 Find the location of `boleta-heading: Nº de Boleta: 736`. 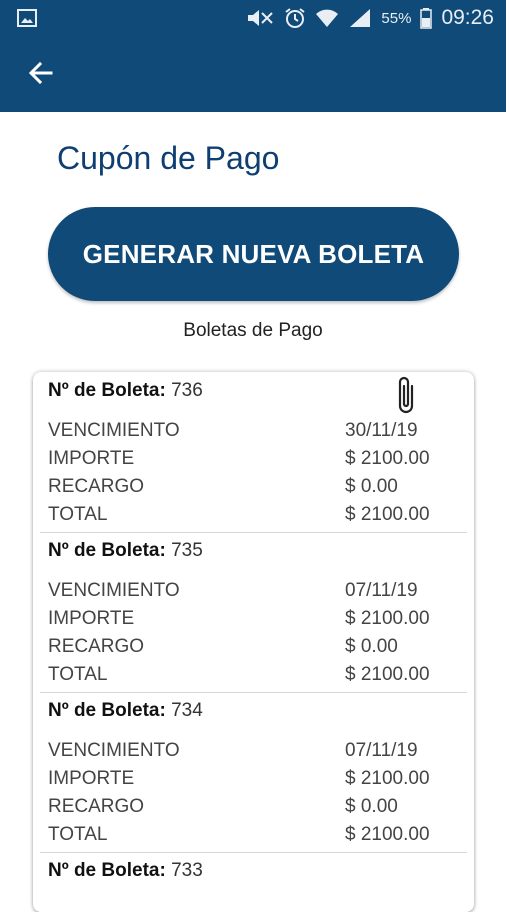

boleta-heading: Nº de Boleta: 736 is located at coordinates (125, 391).